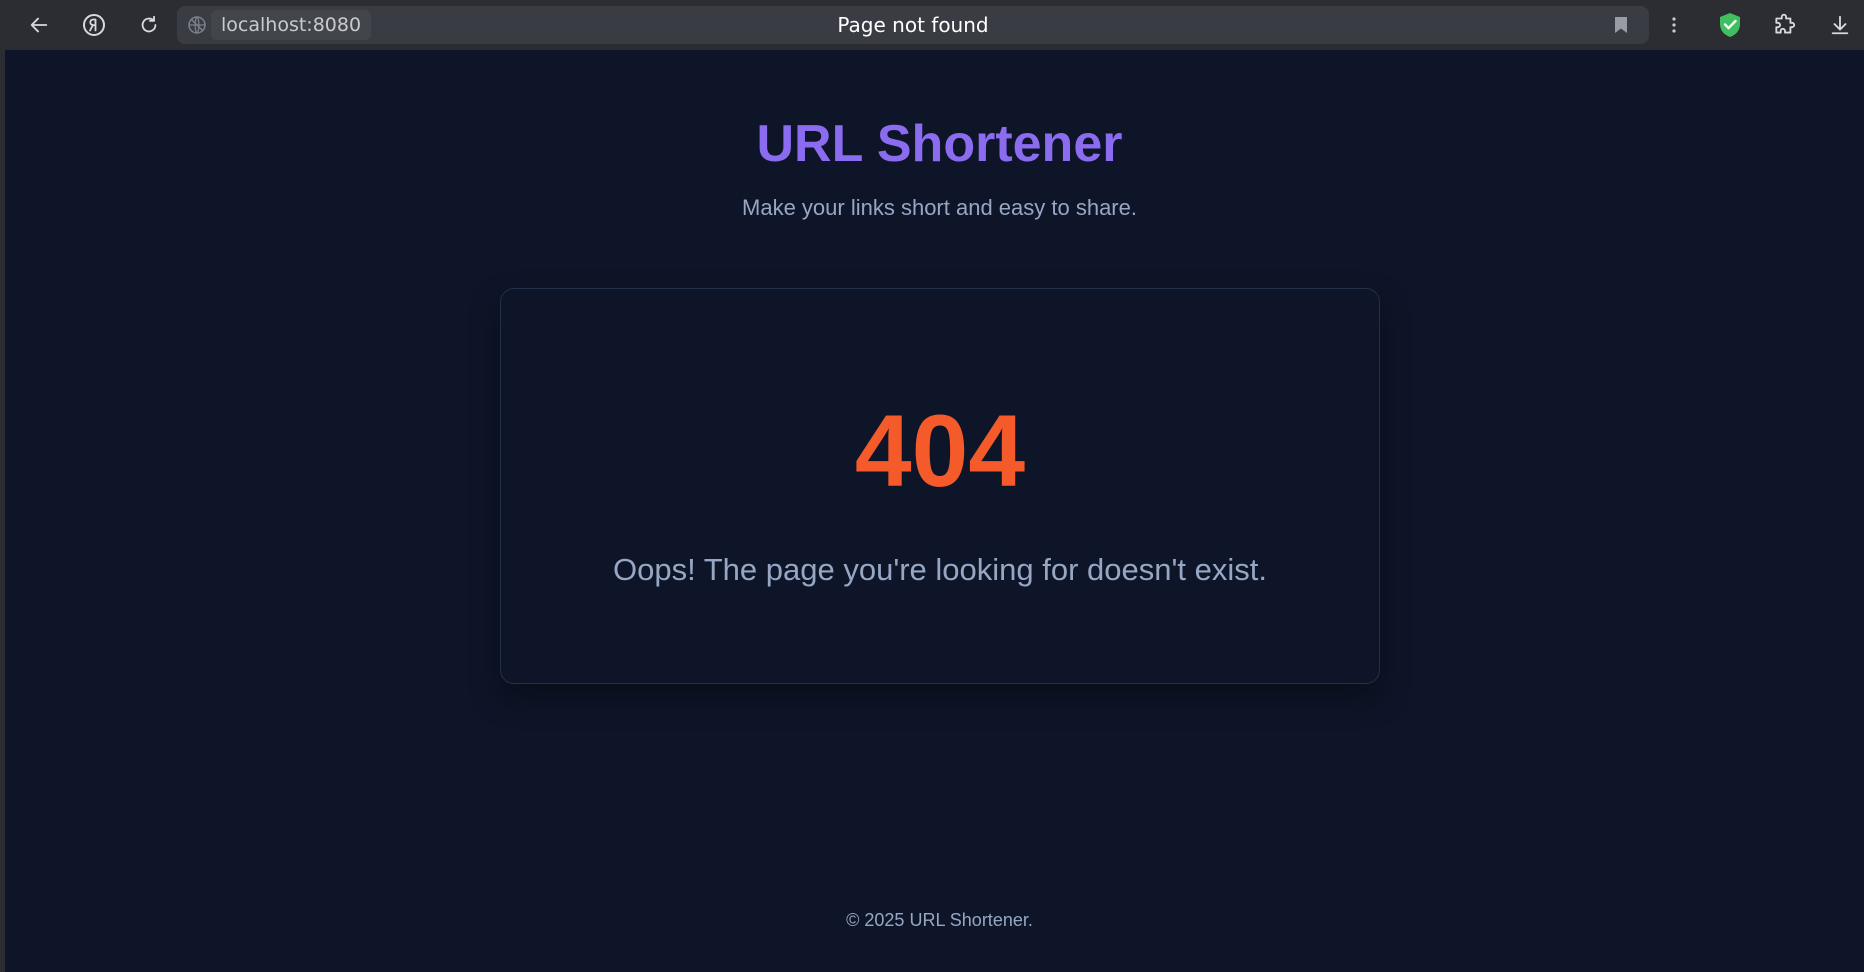 Image resolution: width=1864 pixels, height=972 pixels. What do you see at coordinates (939, 920) in the screenshot?
I see `footer-copyright: © 2025 URL Shortener.` at bounding box center [939, 920].